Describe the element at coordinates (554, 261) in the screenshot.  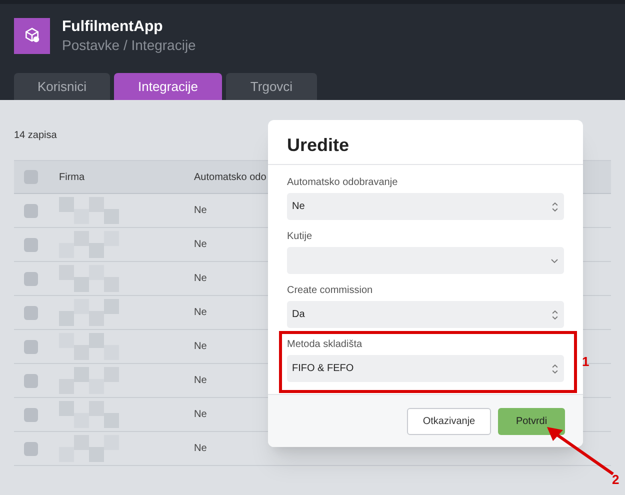
I see `chevron-down-icon` at that location.